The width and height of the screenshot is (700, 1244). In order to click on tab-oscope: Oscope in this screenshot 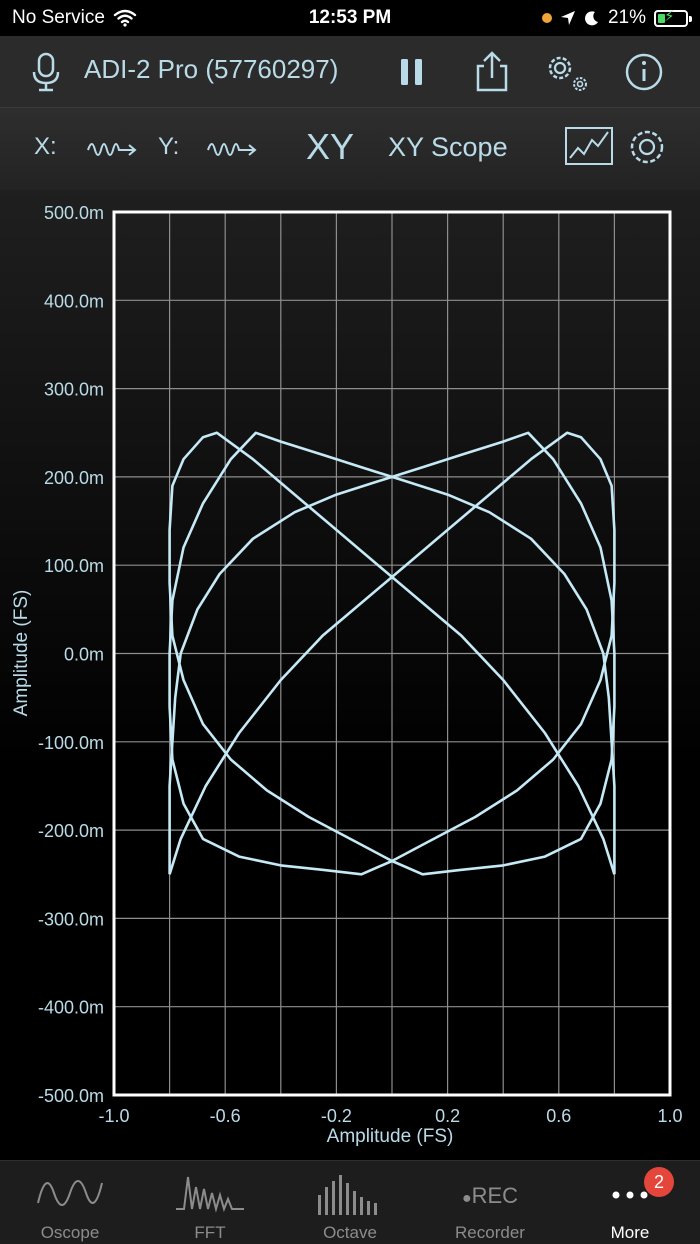, I will do `click(70, 1202)`.